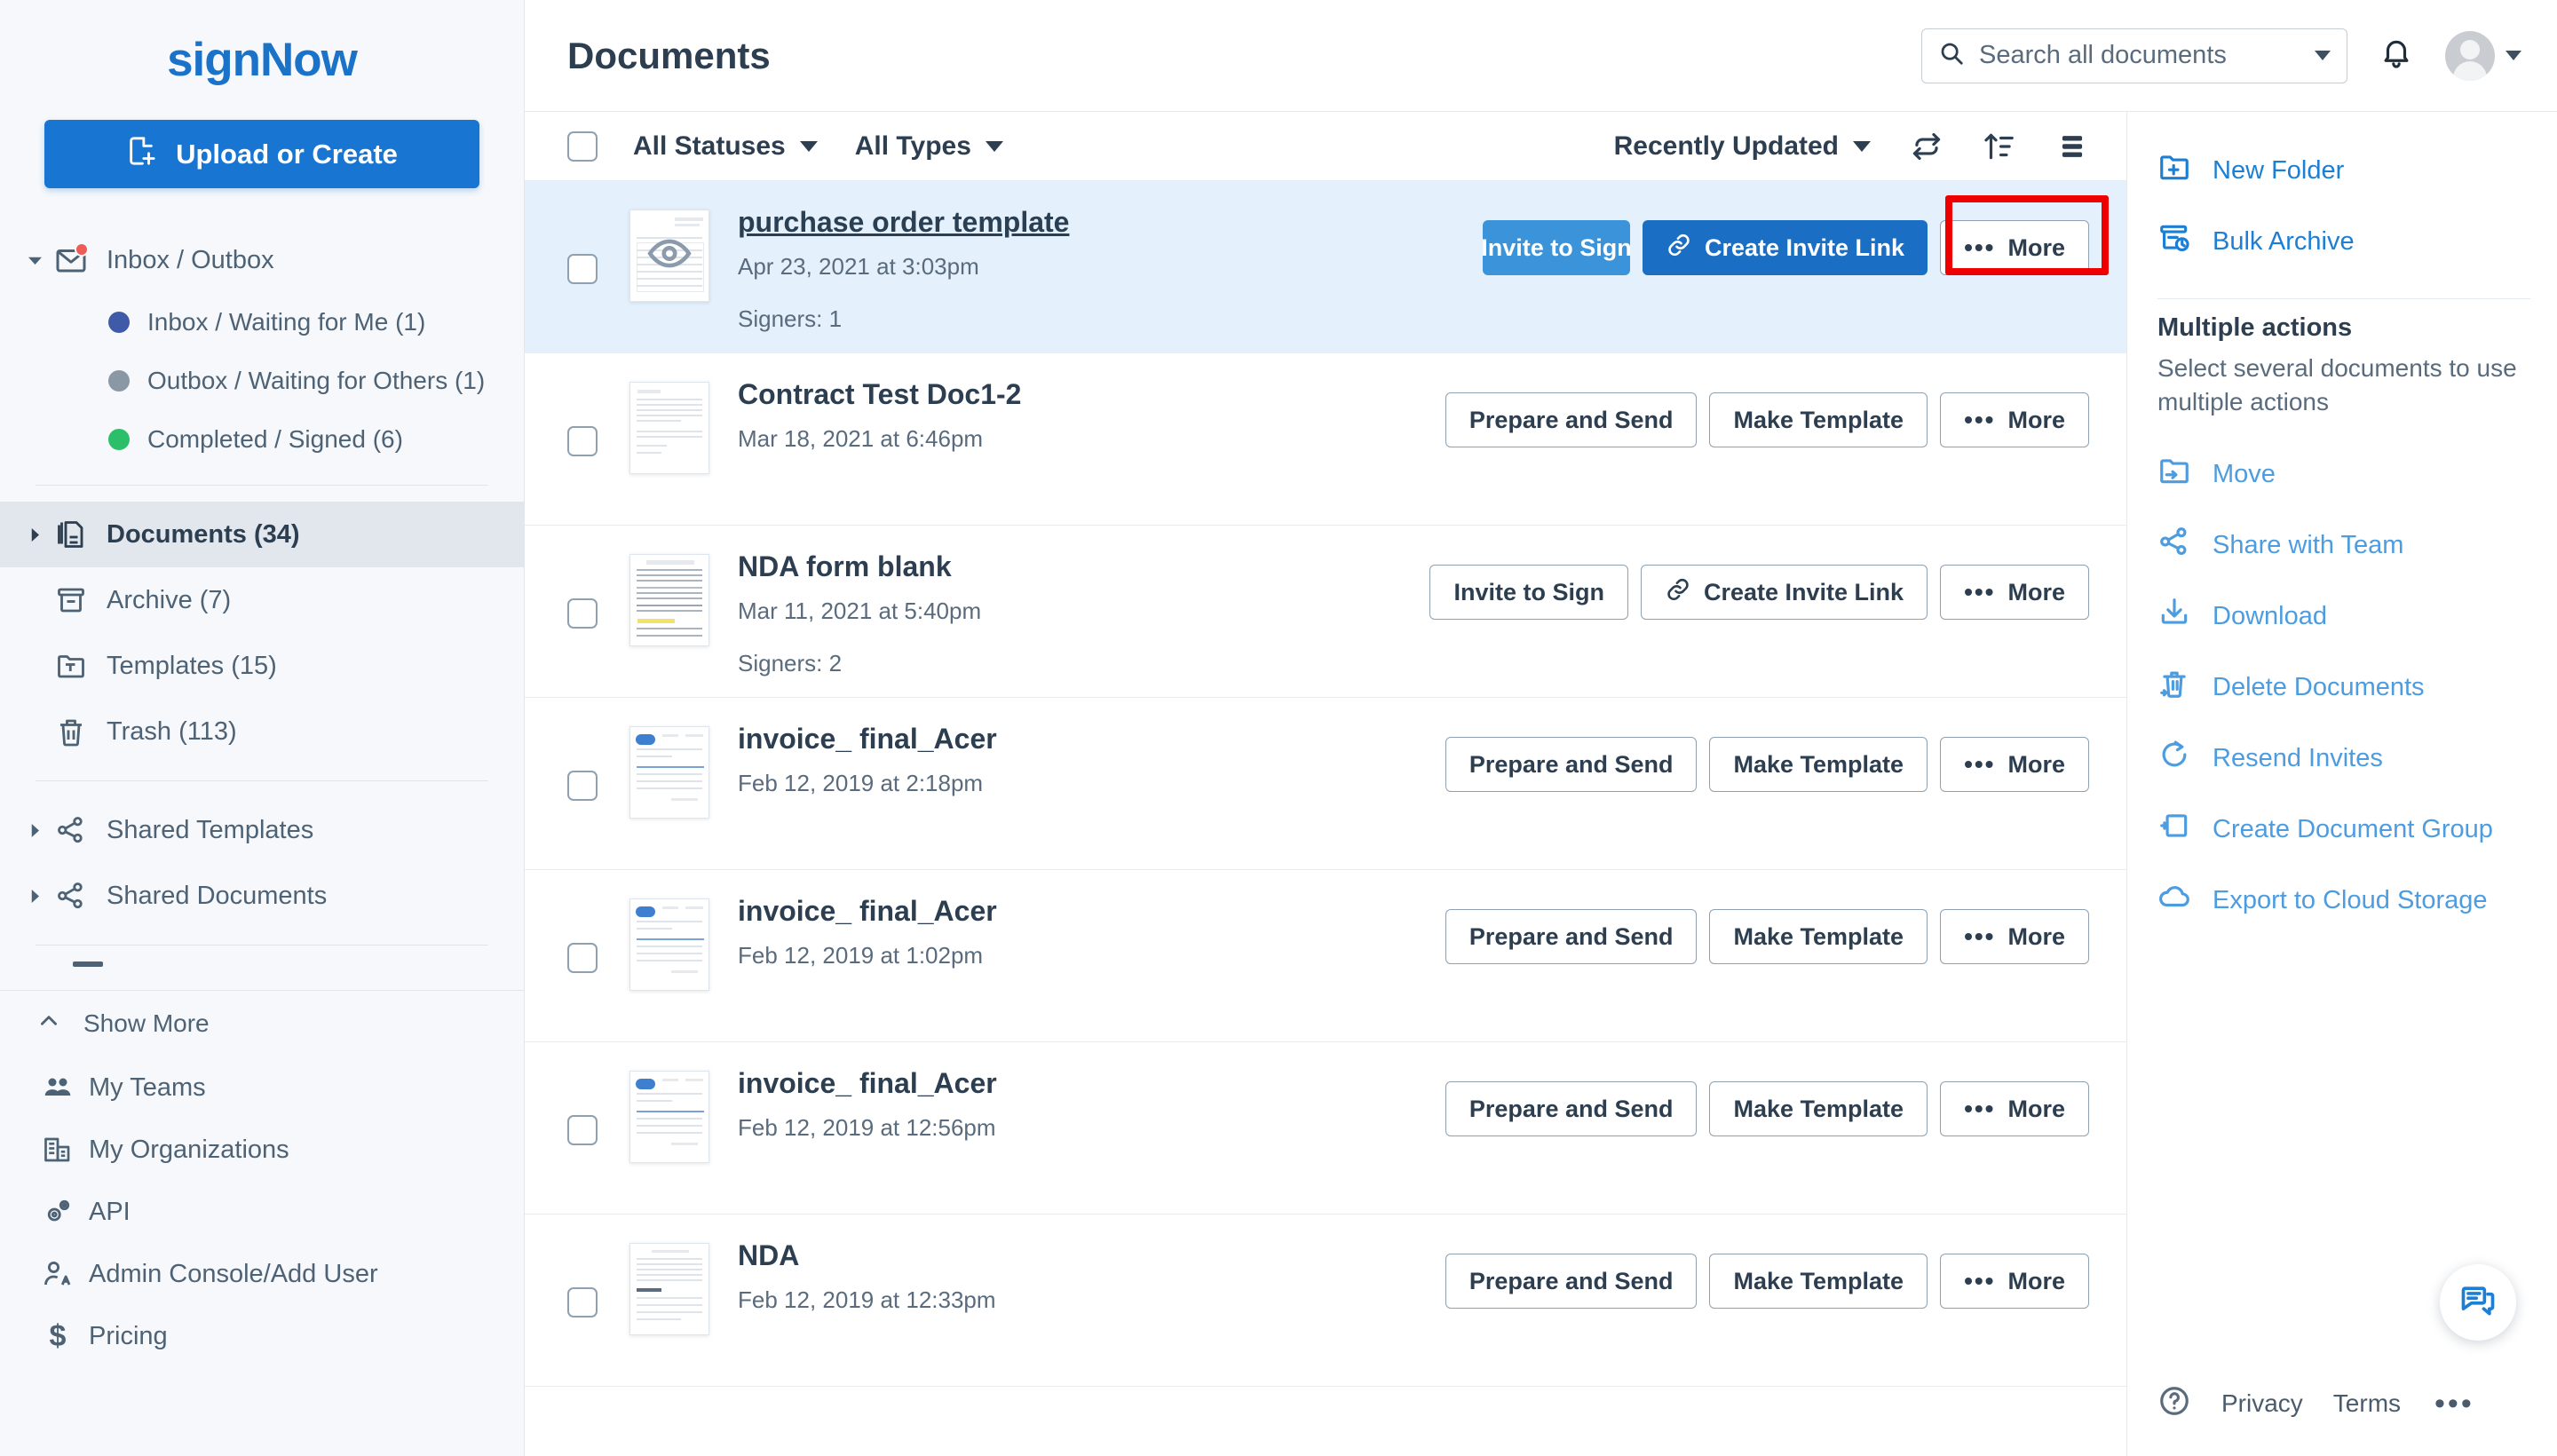  Describe the element at coordinates (262, 534) in the screenshot. I see `sidebar-item-documents: Documents (34)` at that location.